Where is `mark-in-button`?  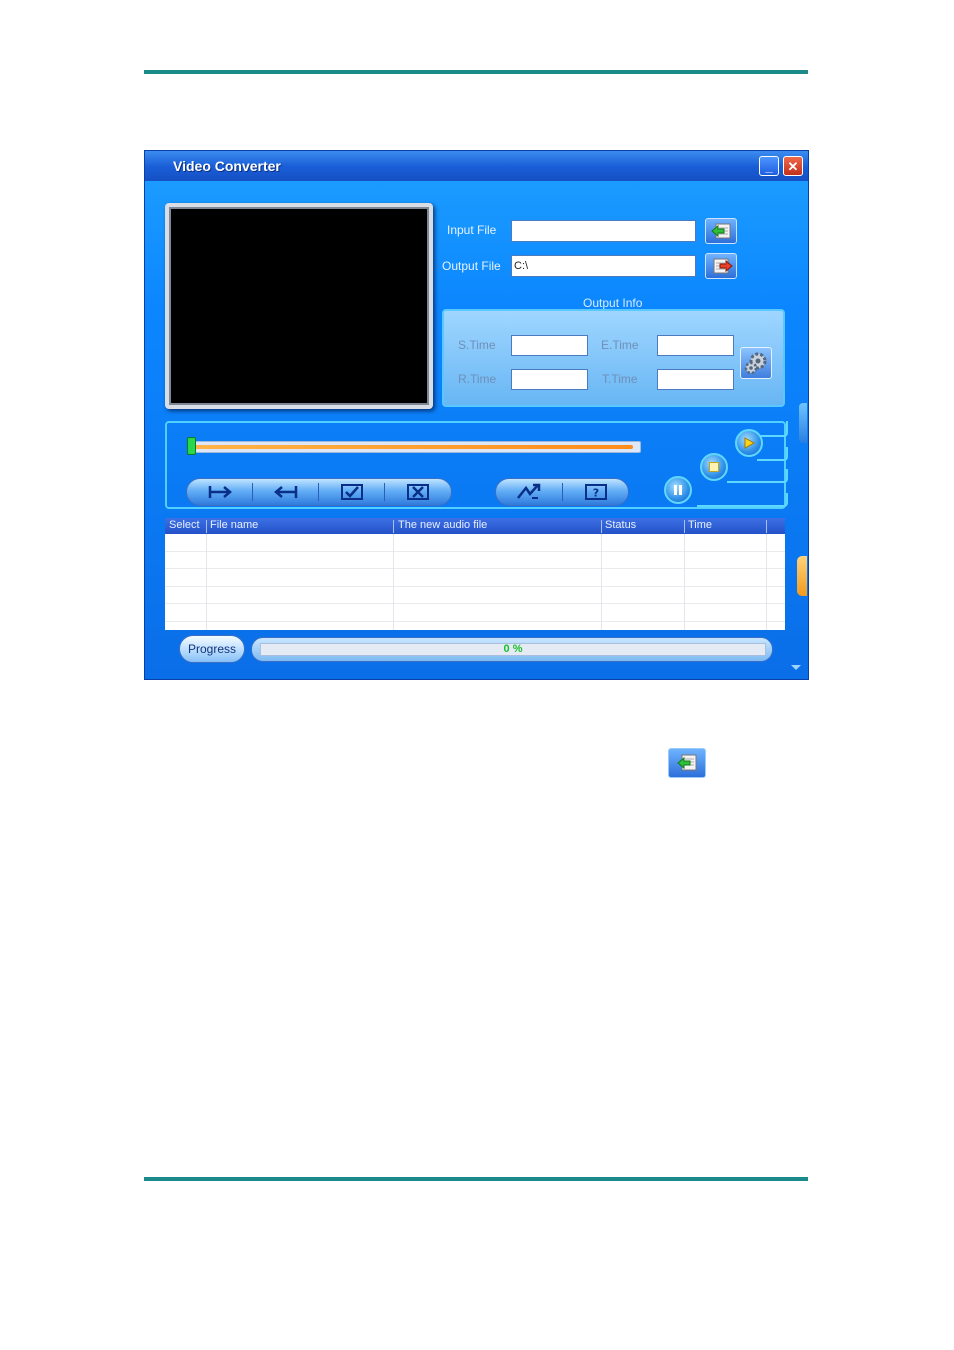 mark-in-button is located at coordinates (219, 492).